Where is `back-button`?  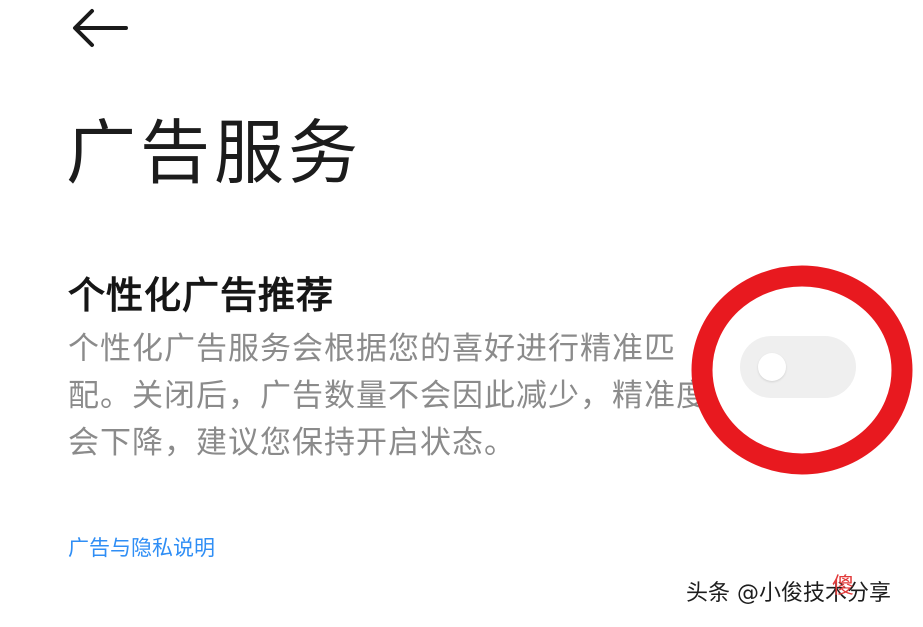
back-button is located at coordinates (100, 29).